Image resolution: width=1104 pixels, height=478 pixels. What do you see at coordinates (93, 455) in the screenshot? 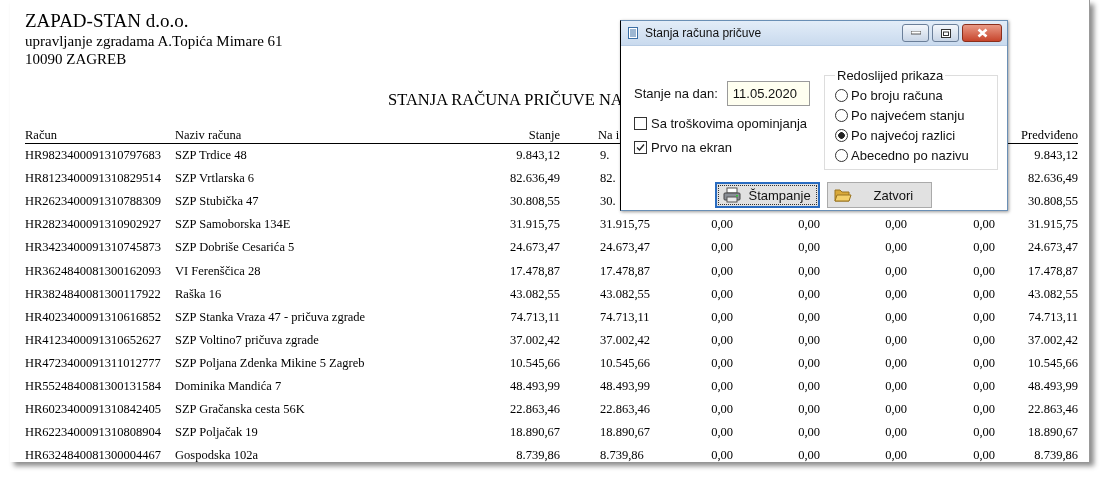
I see `table-cell: HR6324840081300004467` at bounding box center [93, 455].